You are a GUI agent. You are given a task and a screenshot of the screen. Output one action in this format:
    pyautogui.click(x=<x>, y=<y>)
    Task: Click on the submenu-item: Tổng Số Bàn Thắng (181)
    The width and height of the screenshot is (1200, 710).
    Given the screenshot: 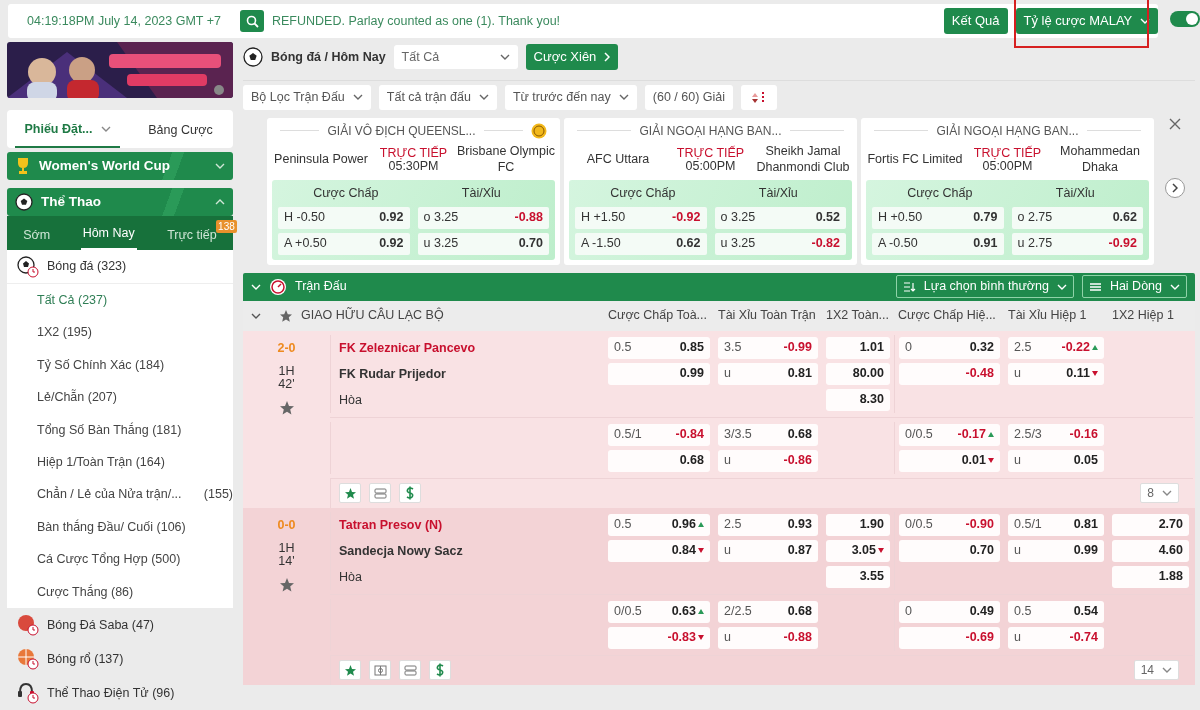 What is the action you would take?
    pyautogui.click(x=120, y=429)
    